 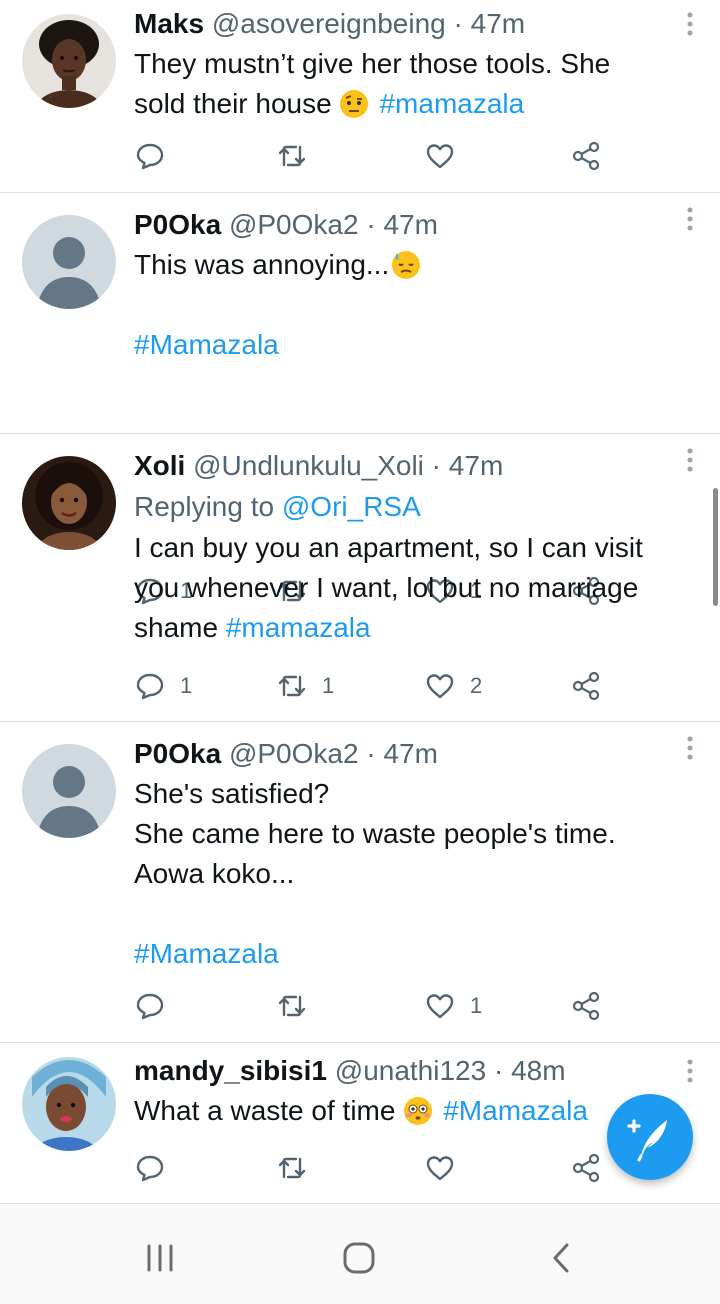 What do you see at coordinates (351, 506) in the screenshot?
I see `replying-to-handle-link: @Ori_RSA` at bounding box center [351, 506].